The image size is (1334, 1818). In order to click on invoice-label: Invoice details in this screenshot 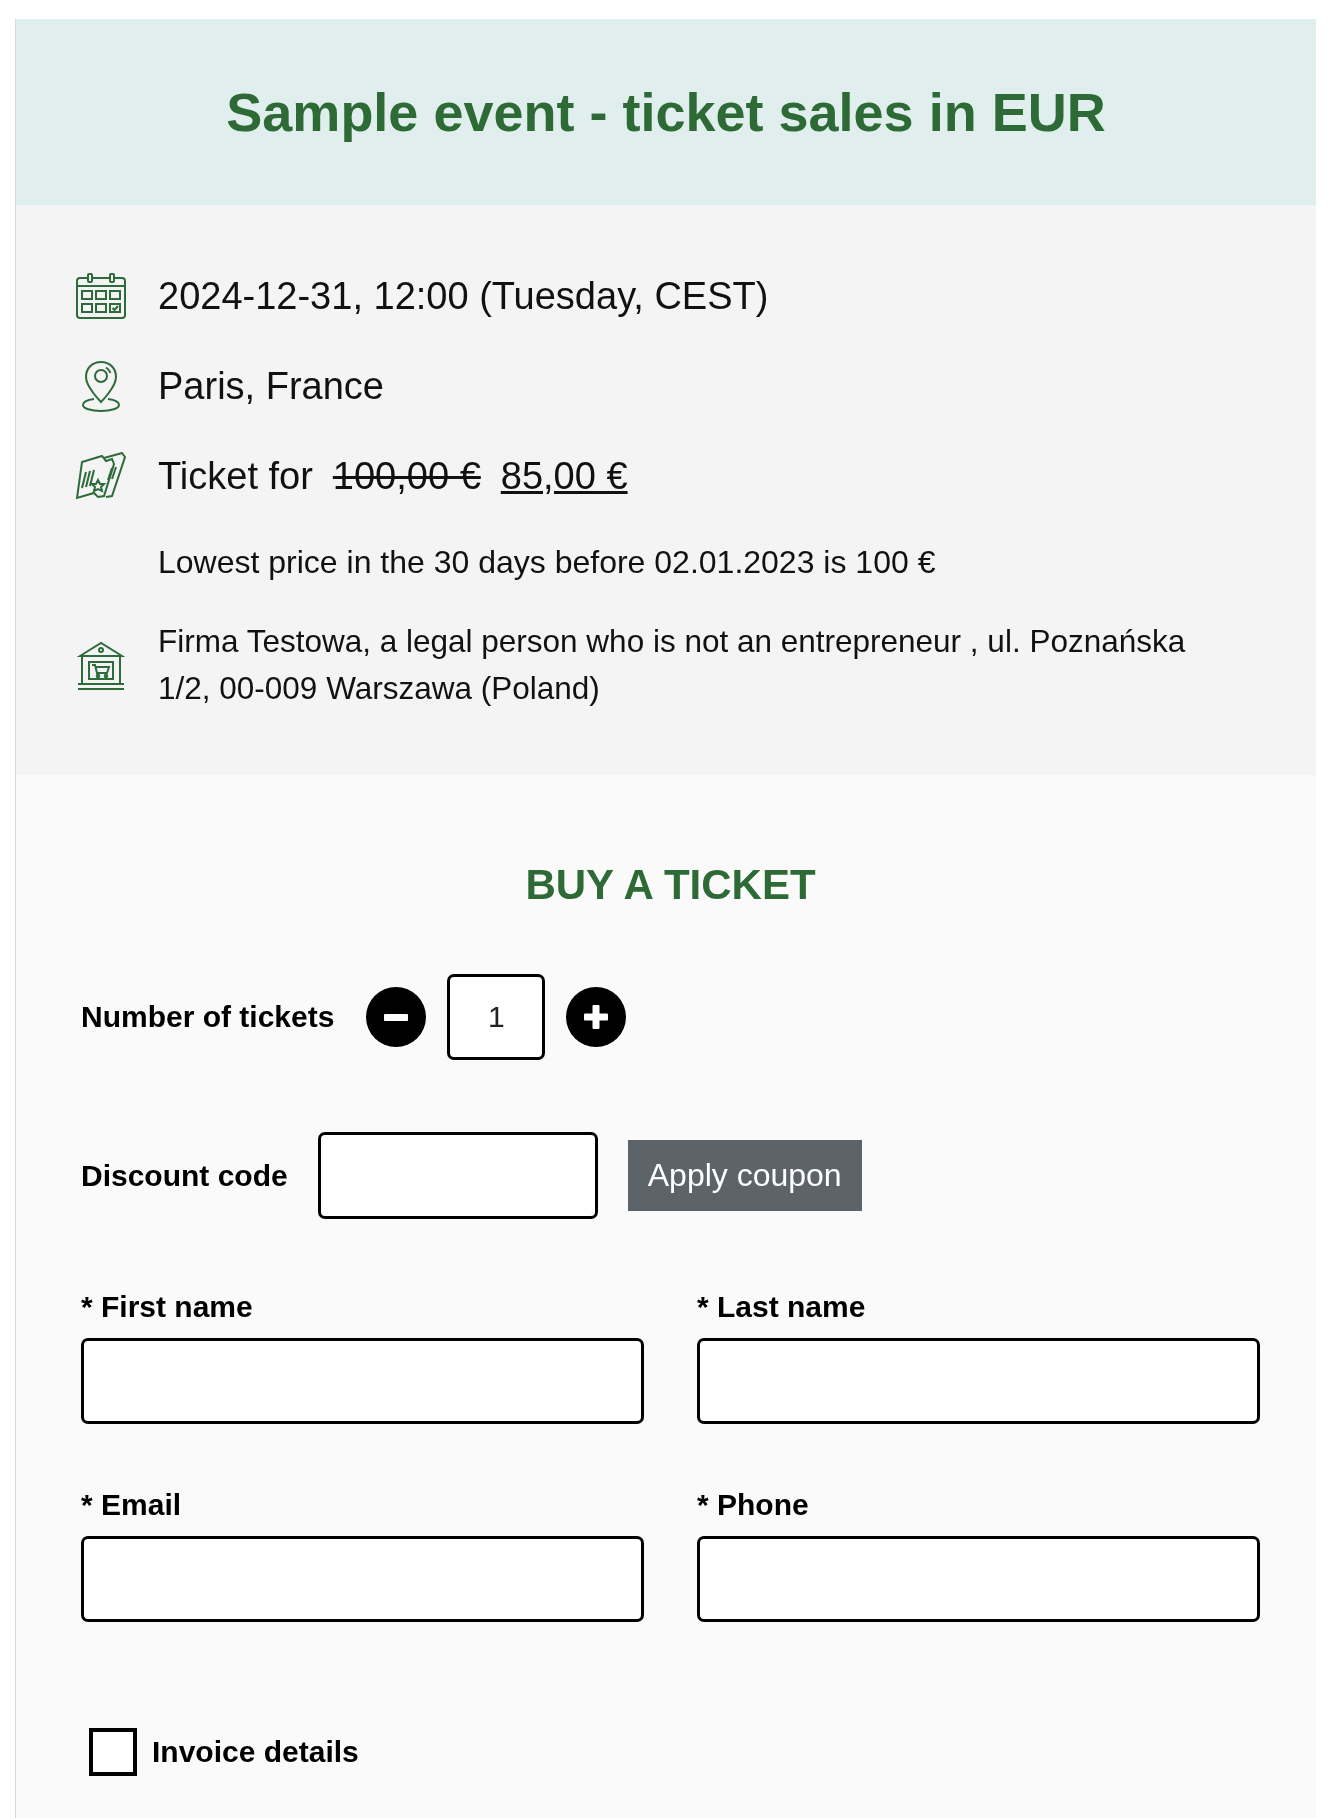, I will do `click(255, 1752)`.